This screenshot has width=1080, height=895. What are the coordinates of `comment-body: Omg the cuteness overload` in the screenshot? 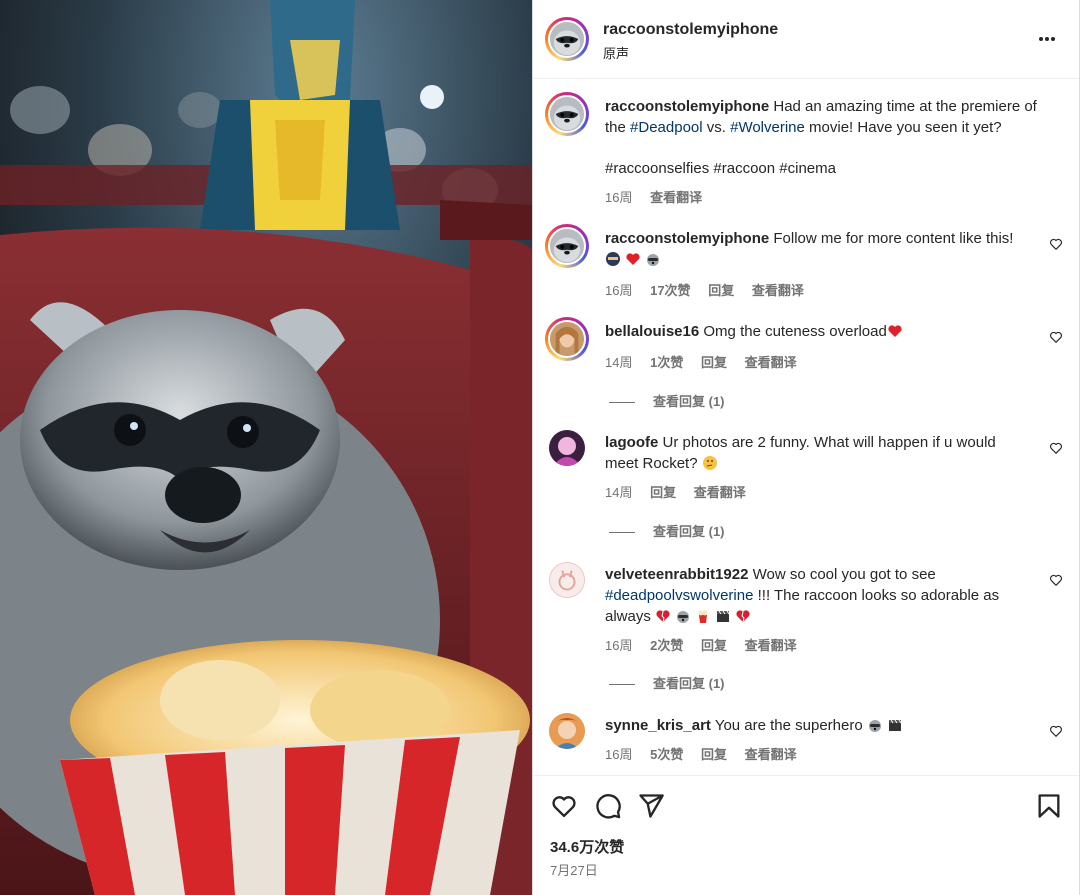 It's located at (795, 331).